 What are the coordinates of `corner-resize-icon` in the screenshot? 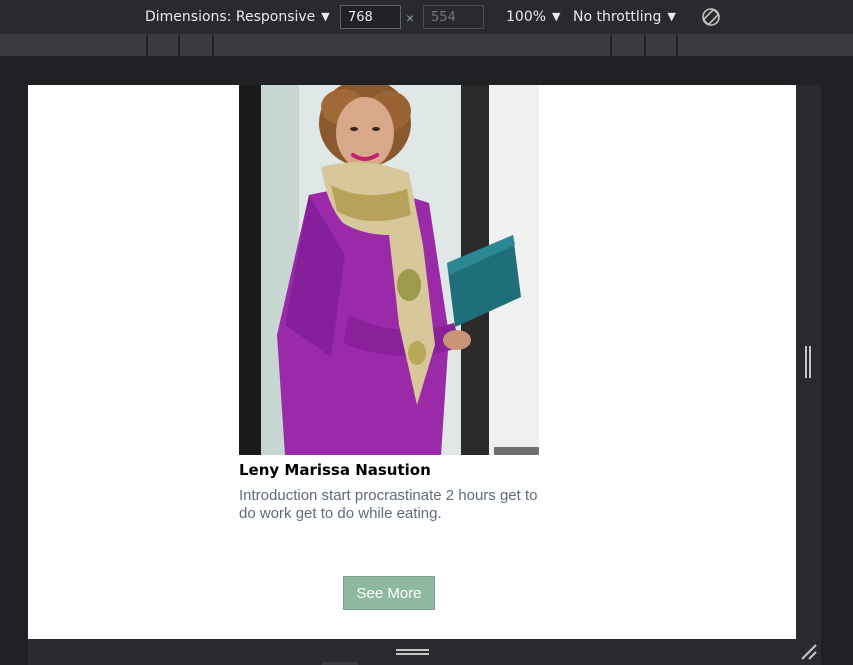 It's located at (809, 652).